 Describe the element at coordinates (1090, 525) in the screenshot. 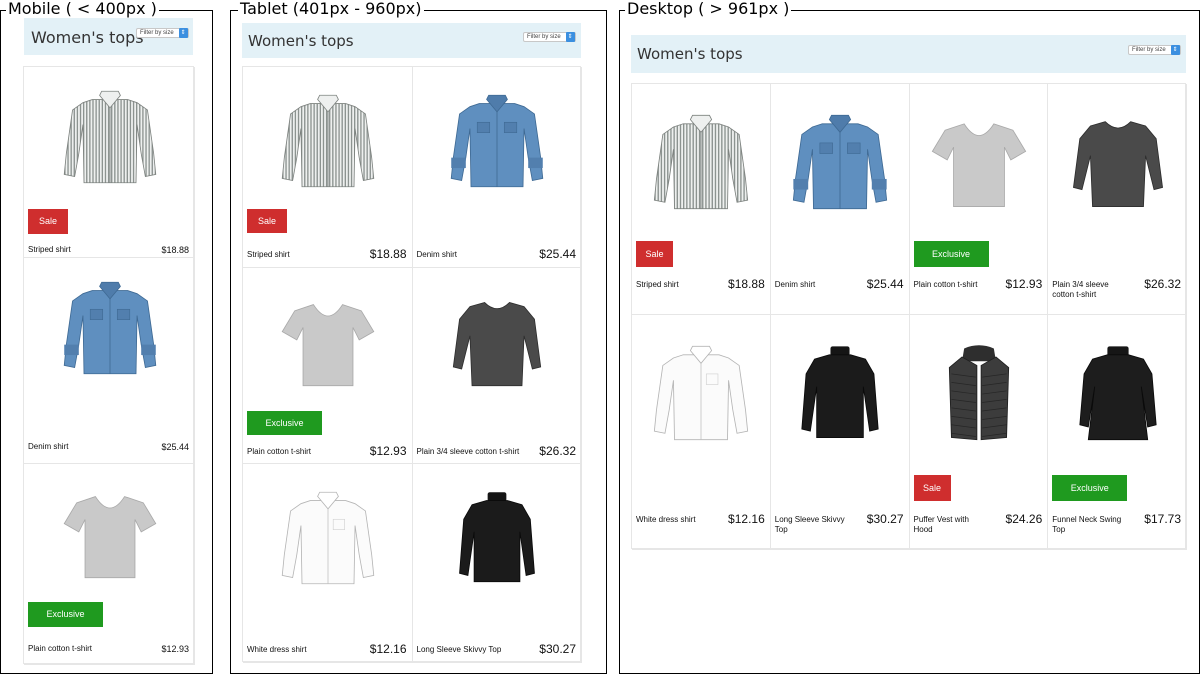

I see `product-name: Funnel Neck Swing Top` at that location.